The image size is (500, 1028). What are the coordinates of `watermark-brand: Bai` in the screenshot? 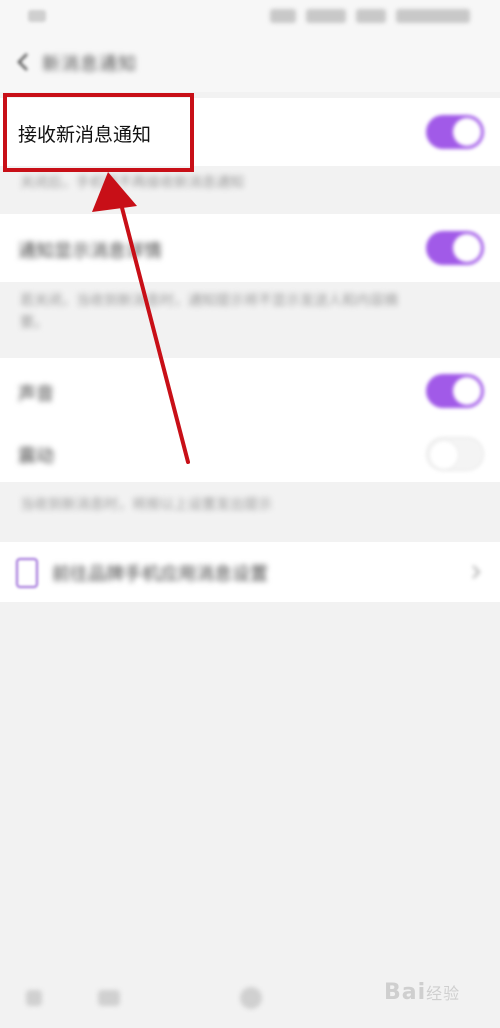 It's located at (405, 992).